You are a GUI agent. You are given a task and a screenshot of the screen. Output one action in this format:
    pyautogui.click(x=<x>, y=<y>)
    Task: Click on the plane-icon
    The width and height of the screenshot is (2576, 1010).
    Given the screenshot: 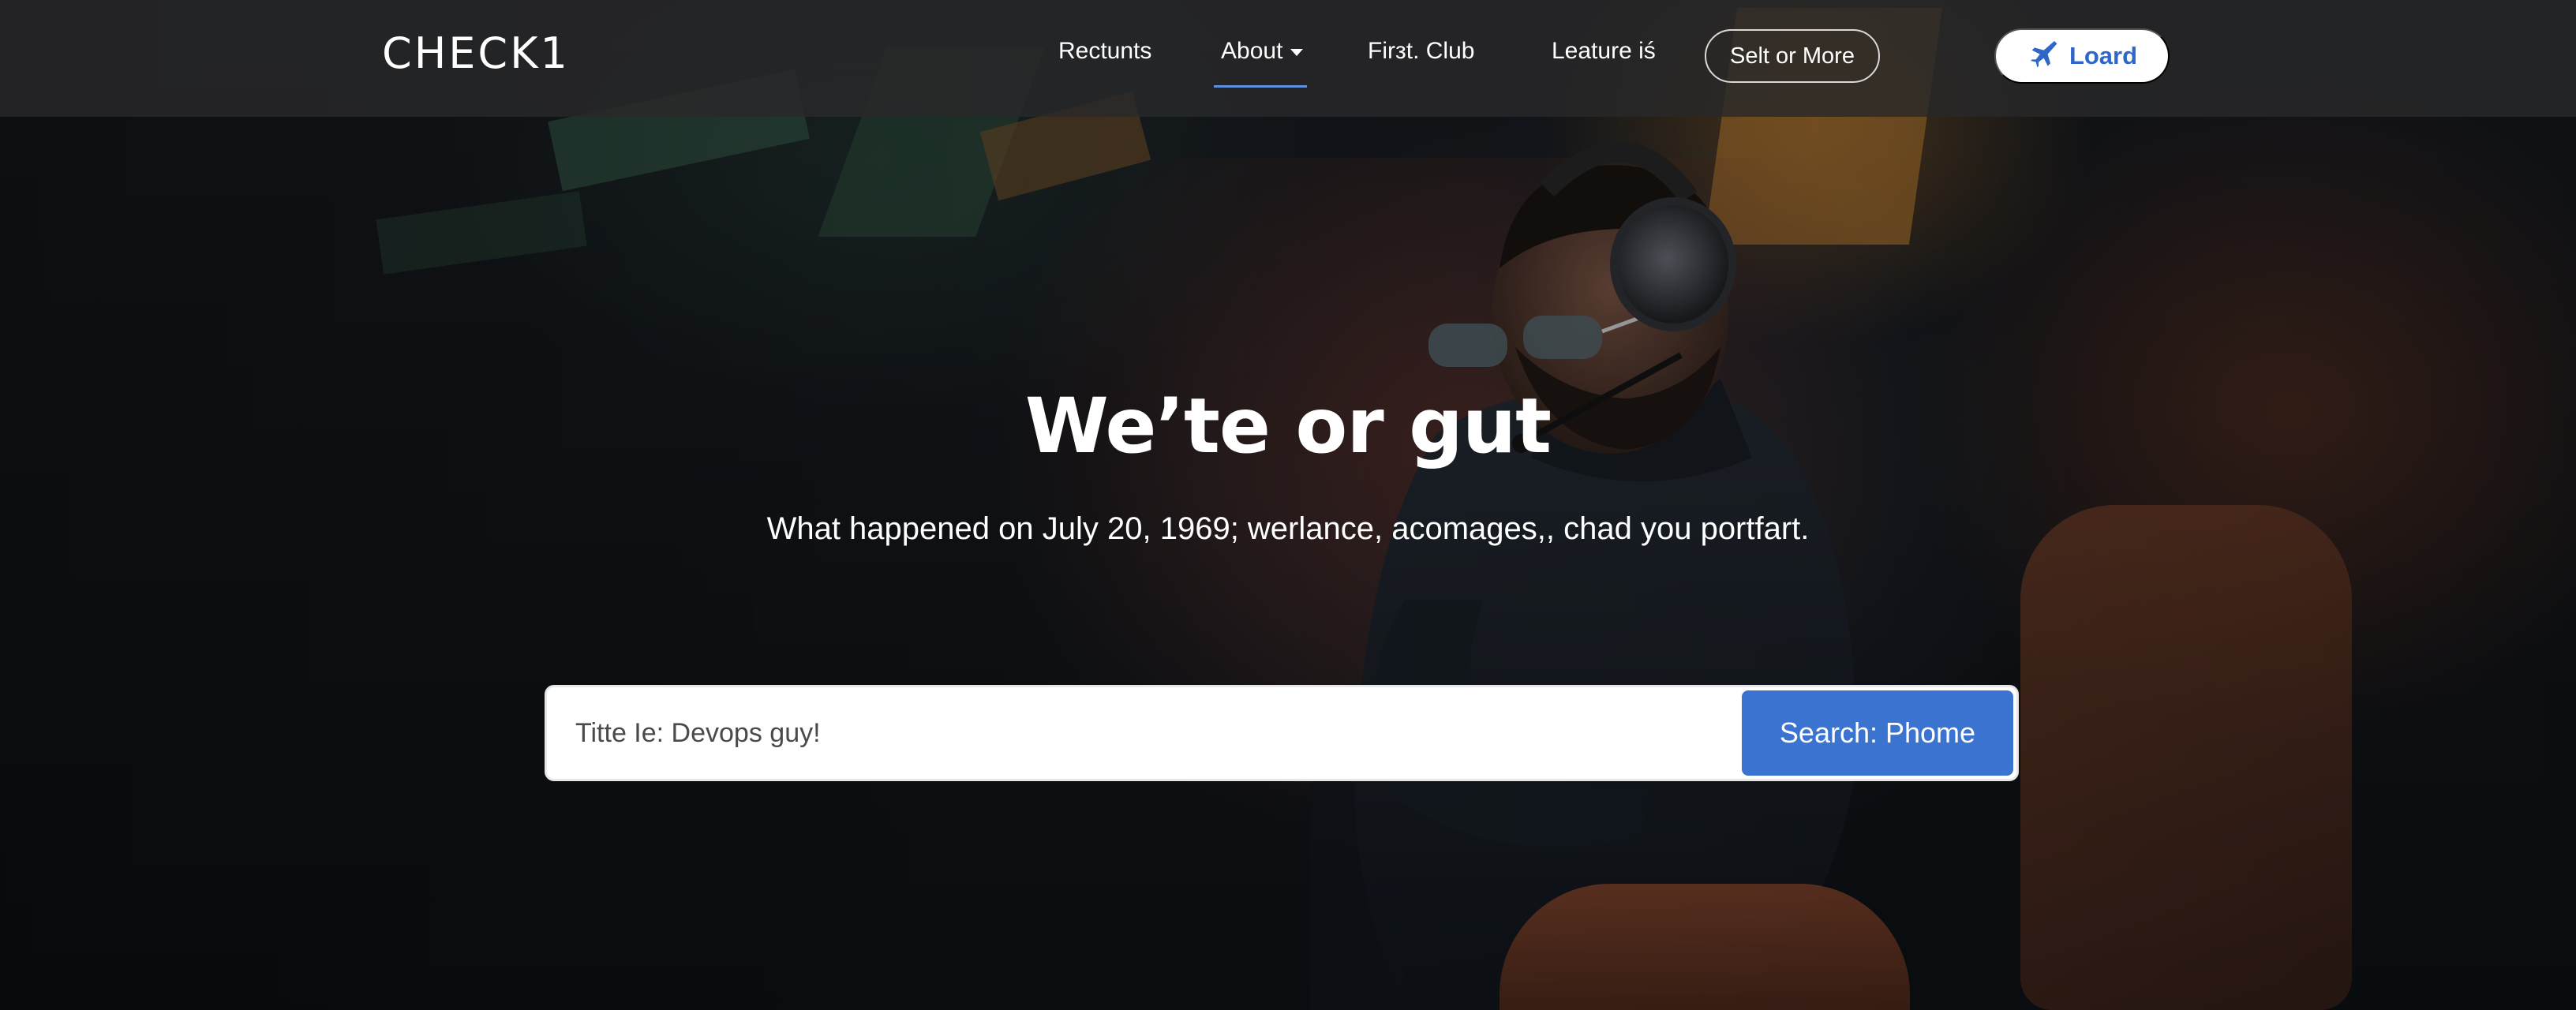 What is the action you would take?
    pyautogui.click(x=2042, y=56)
    